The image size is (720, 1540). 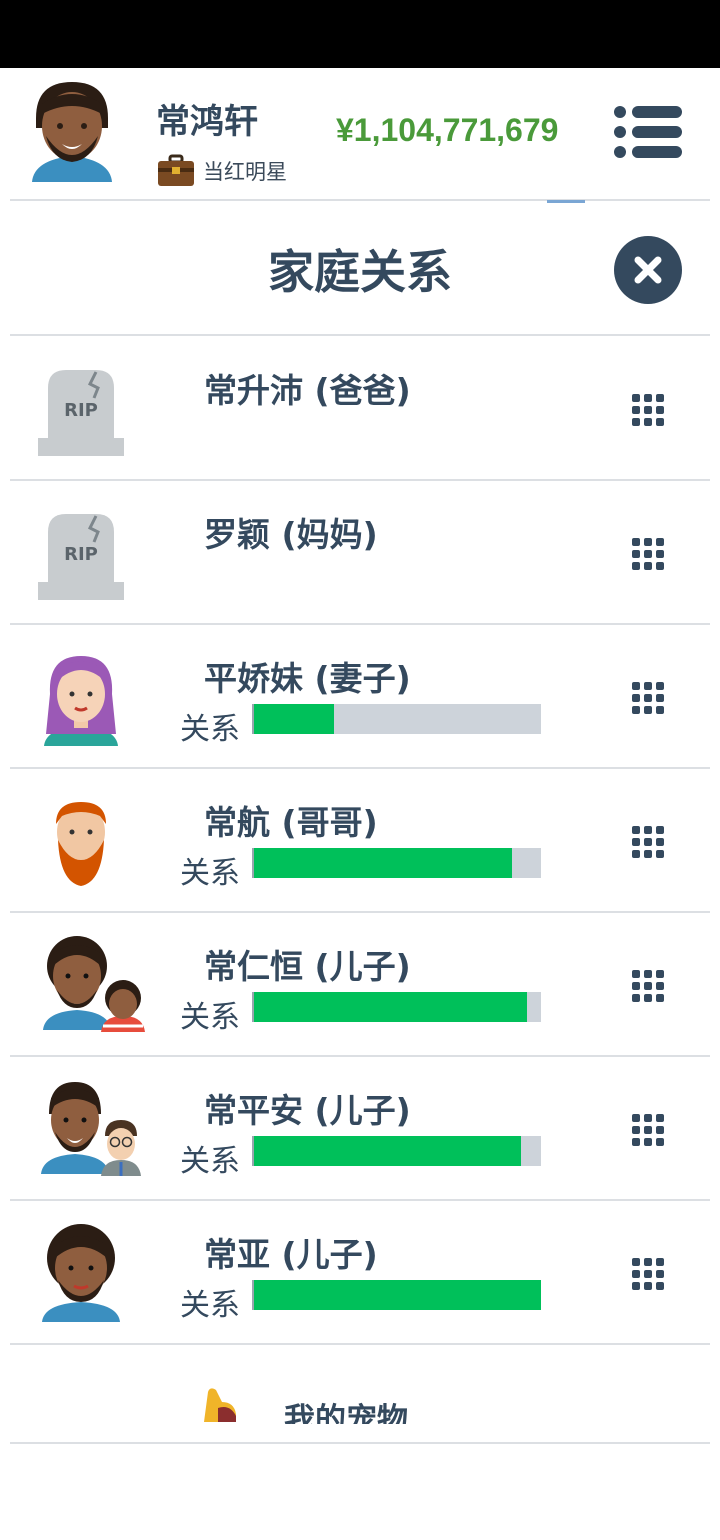 I want to click on close-icon, so click(x=648, y=270).